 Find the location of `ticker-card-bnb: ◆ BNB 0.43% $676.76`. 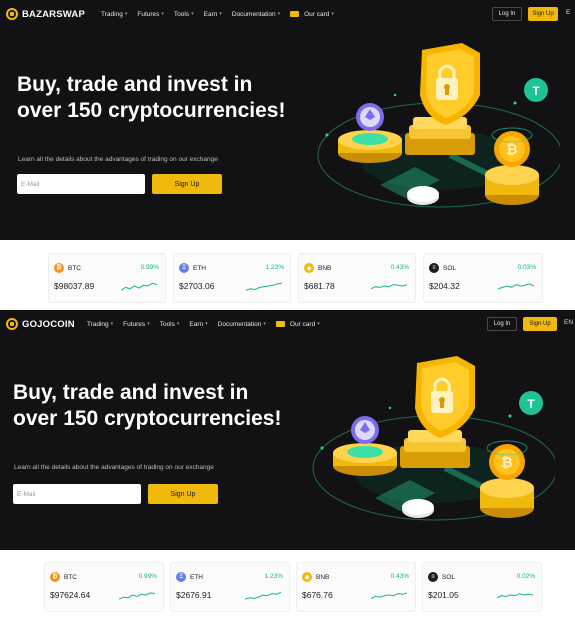

ticker-card-bnb: ◆ BNB 0.43% $676.76 is located at coordinates (356, 587).